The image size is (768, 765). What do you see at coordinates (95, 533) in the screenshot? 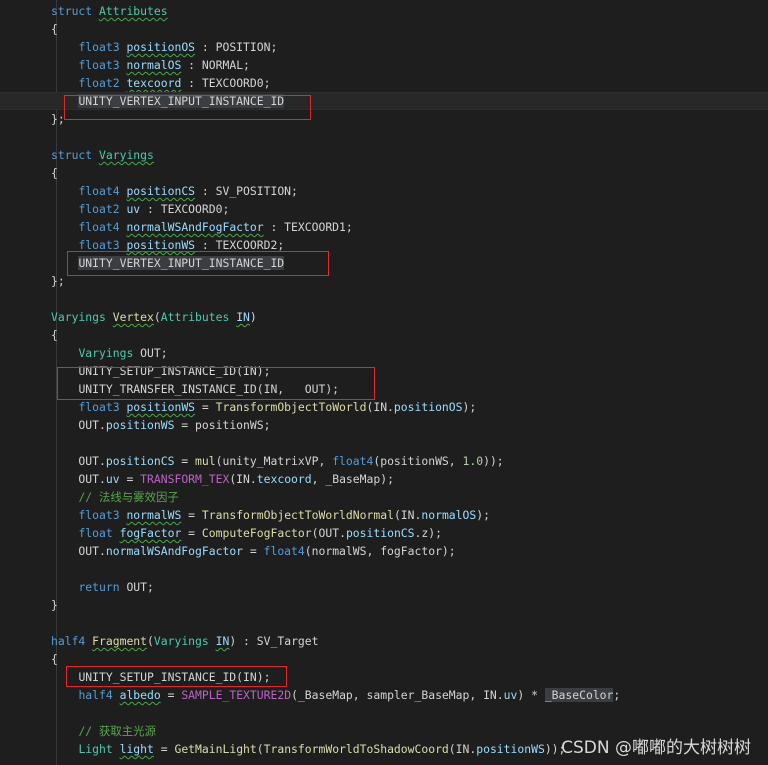
I see `code-token: float` at bounding box center [95, 533].